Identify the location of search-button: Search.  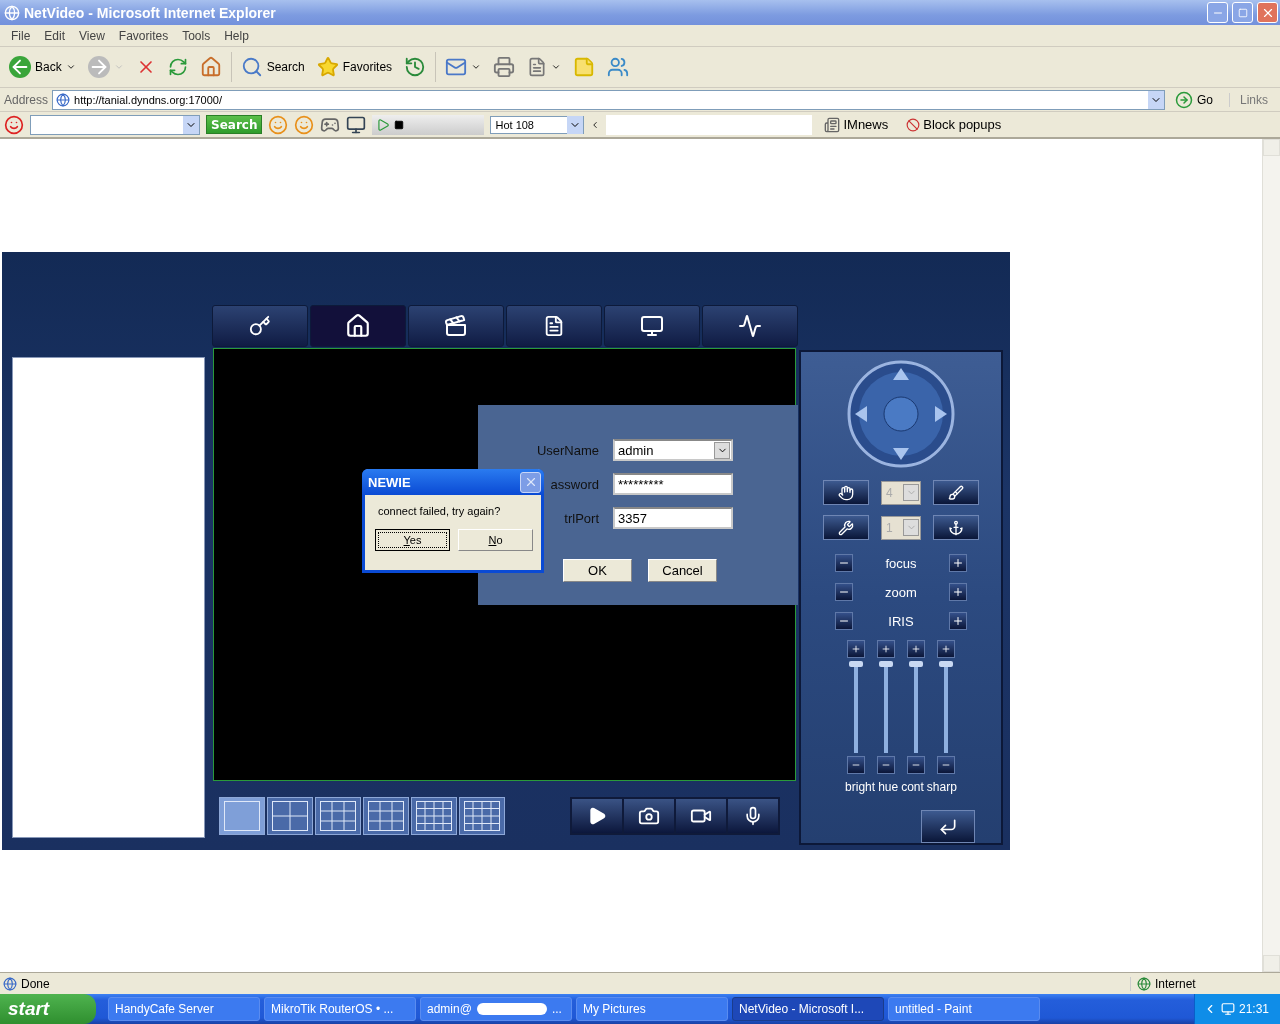
(272, 67).